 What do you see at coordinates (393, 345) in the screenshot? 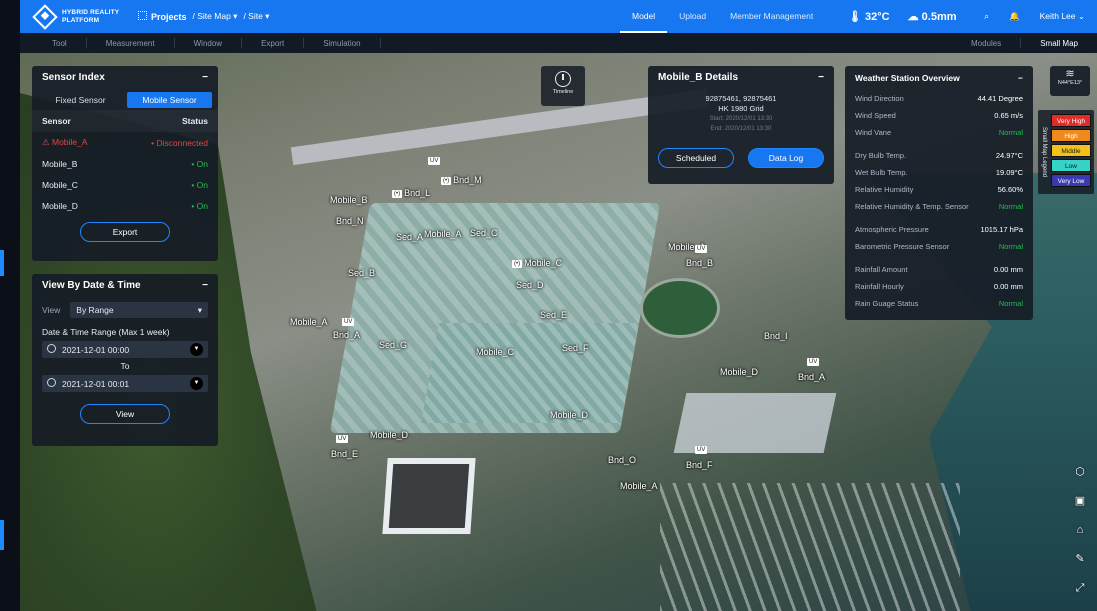
I see `map-marker: Sed_G` at bounding box center [393, 345].